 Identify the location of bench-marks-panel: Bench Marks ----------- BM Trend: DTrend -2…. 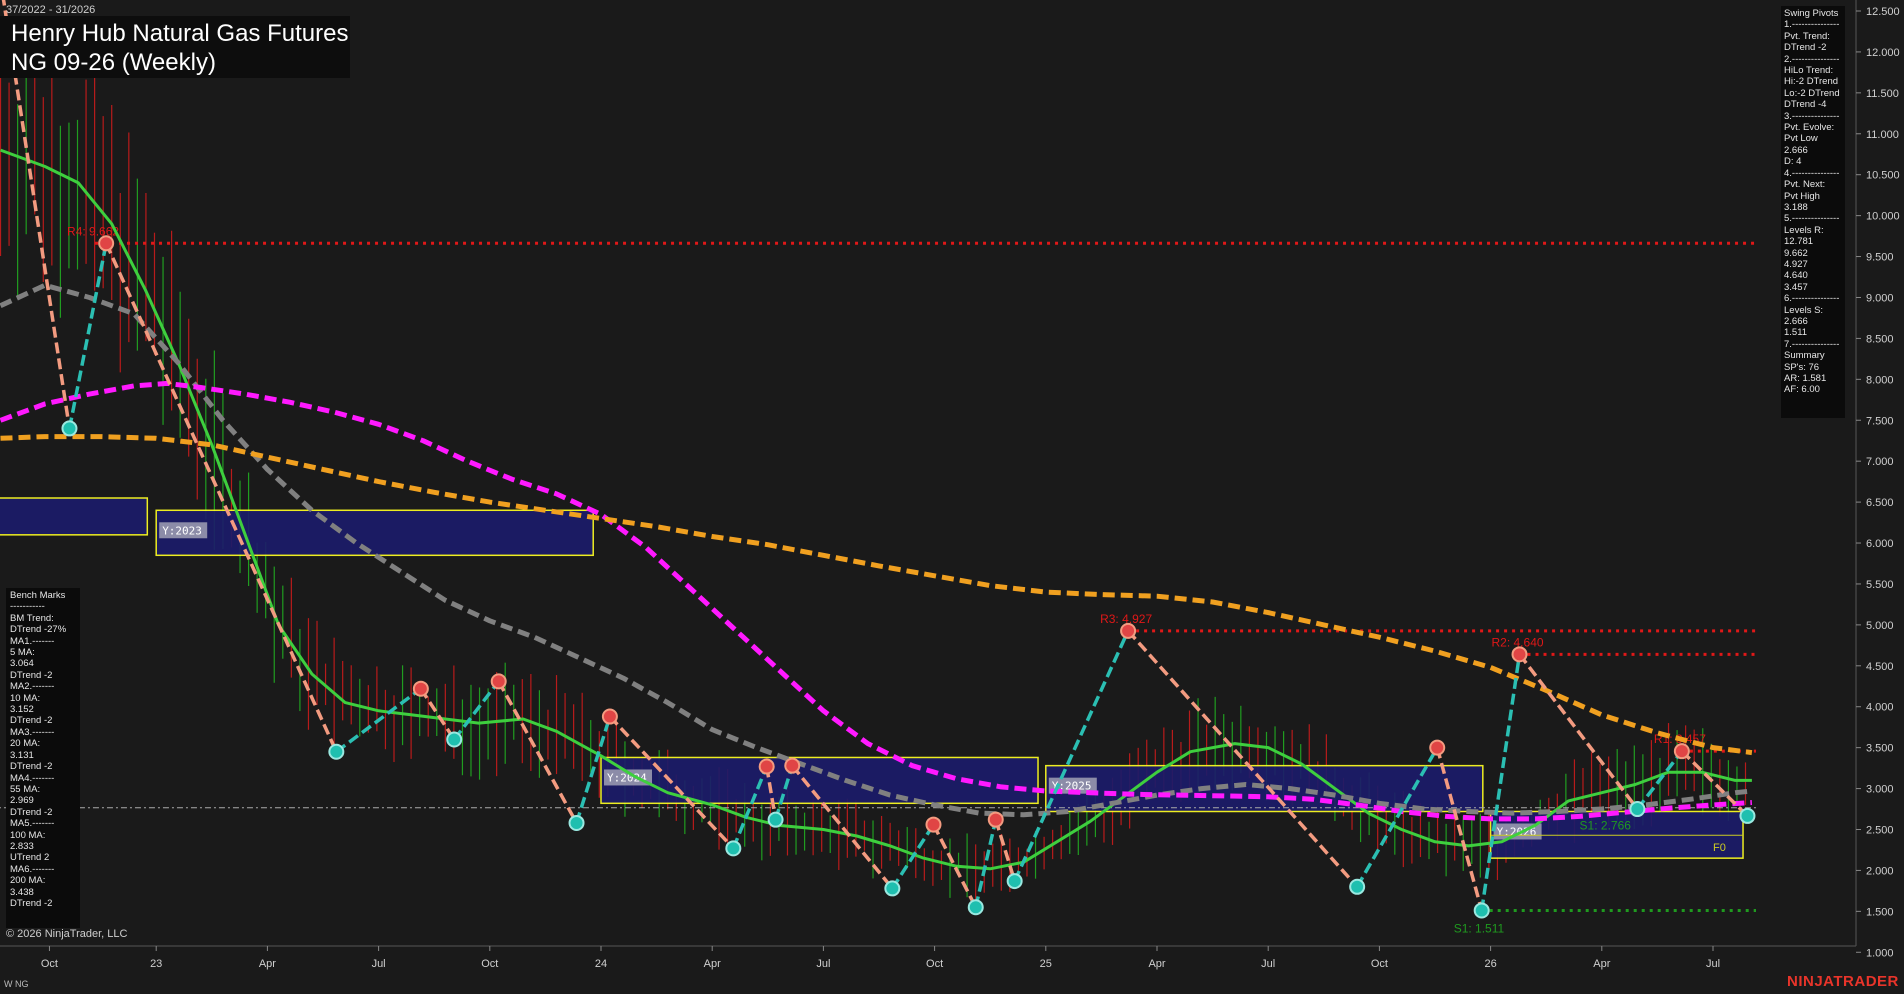
(43, 758).